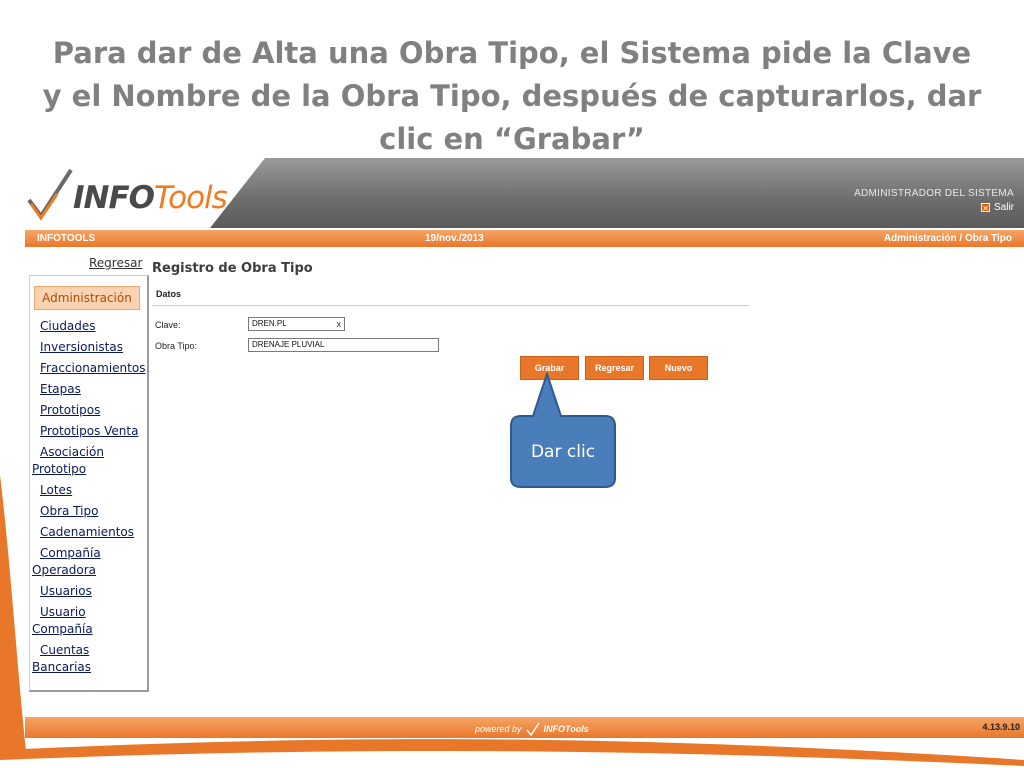 This screenshot has height=768, width=1024. I want to click on sidebar-item-cuentas-bancarias: Cuentas Bancarias, so click(90, 659).